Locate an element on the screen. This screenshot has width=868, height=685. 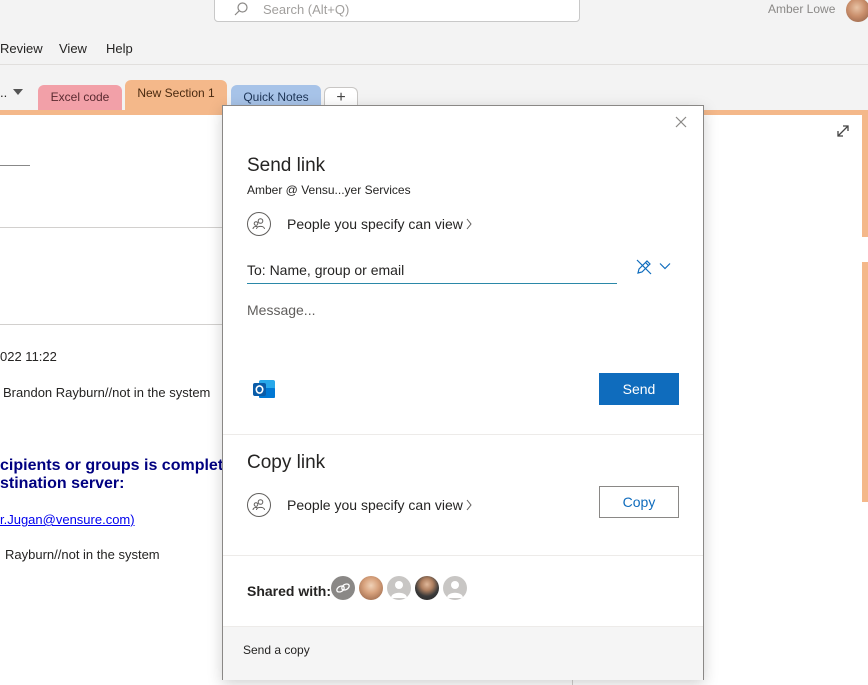
to-recipients-input is located at coordinates (432, 270).